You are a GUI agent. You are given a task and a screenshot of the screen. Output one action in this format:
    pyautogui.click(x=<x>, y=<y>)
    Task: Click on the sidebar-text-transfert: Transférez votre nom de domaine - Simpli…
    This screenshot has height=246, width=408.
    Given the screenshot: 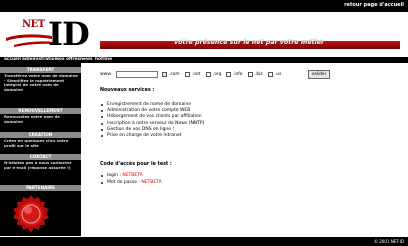 What is the action you would take?
    pyautogui.click(x=41, y=82)
    